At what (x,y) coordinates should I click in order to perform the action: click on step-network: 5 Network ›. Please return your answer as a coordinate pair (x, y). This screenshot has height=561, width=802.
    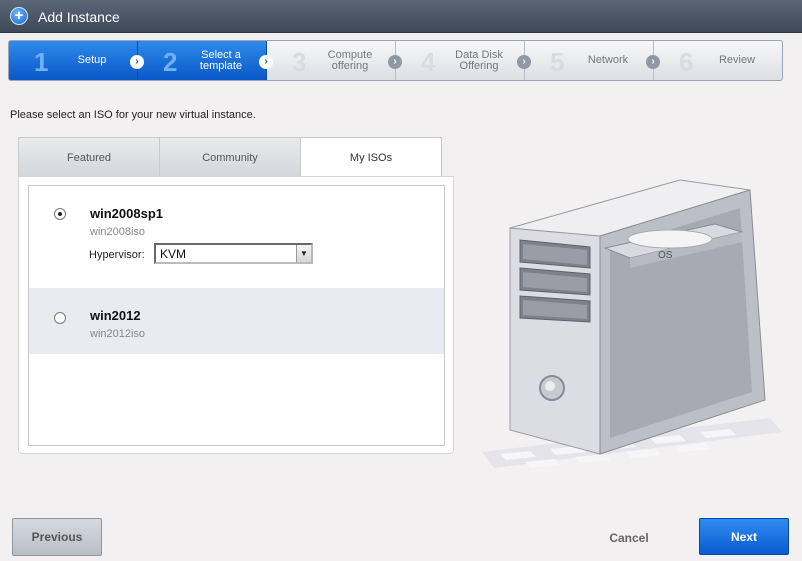
    Looking at the image, I should click on (592, 60).